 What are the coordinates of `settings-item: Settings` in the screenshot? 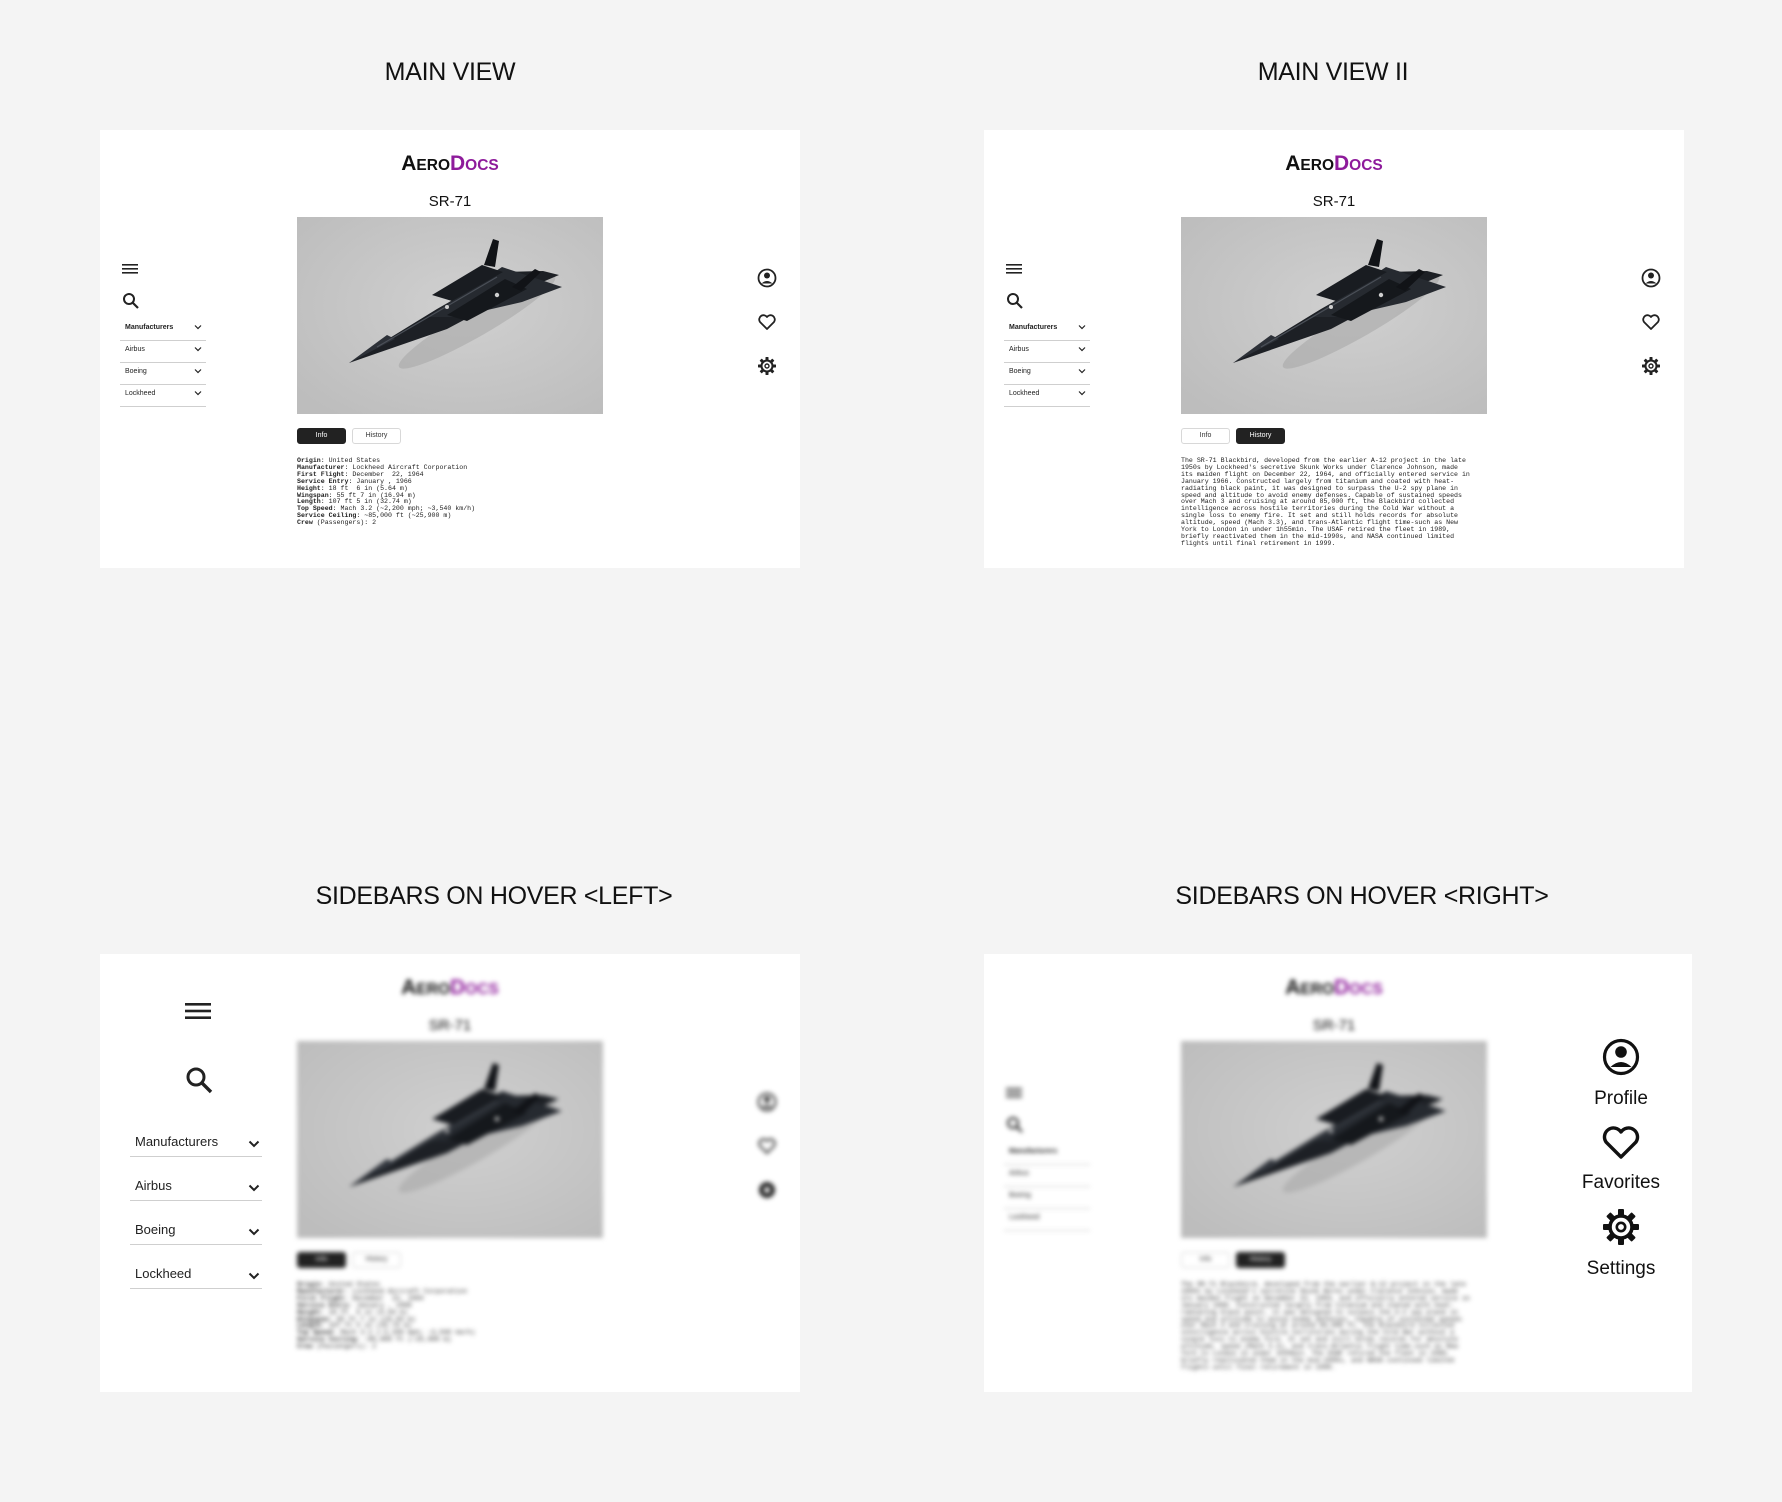 It's located at (1619, 1244).